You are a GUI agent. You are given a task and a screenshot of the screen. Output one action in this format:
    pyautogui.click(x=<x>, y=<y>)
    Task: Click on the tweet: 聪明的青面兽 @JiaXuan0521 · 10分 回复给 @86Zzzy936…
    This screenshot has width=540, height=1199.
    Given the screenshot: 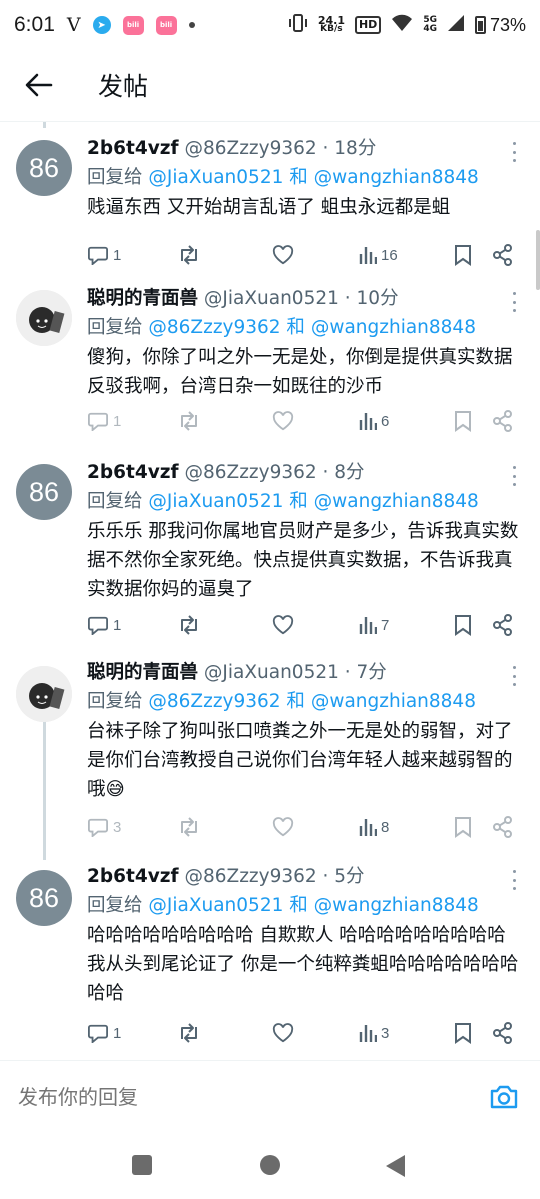 What is the action you would take?
    pyautogui.click(x=270, y=367)
    